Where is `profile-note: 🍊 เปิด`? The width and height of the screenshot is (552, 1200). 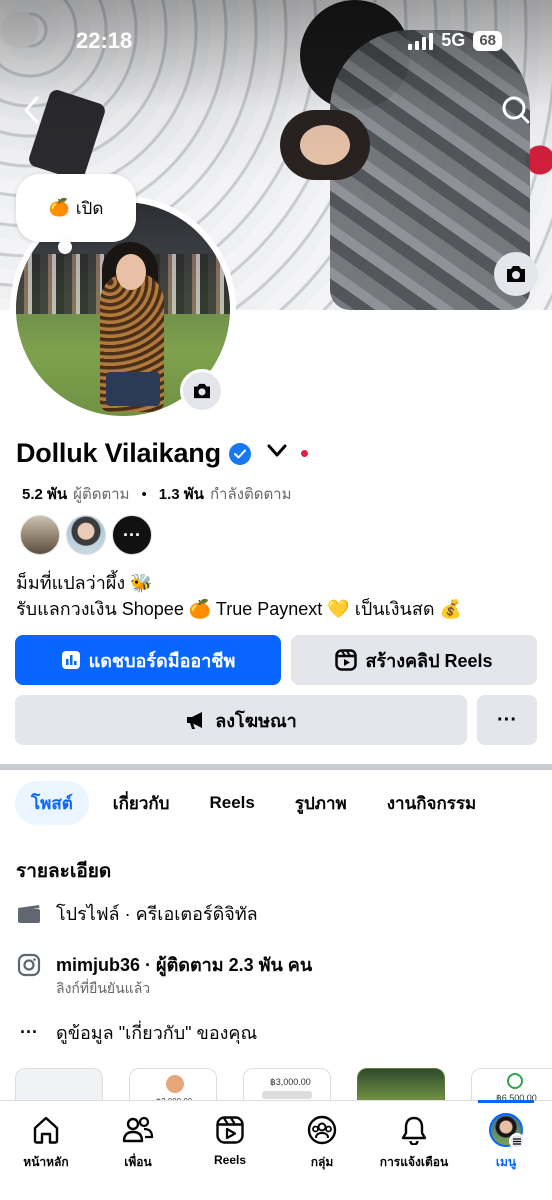 profile-note: 🍊 เปิด is located at coordinates (76, 208).